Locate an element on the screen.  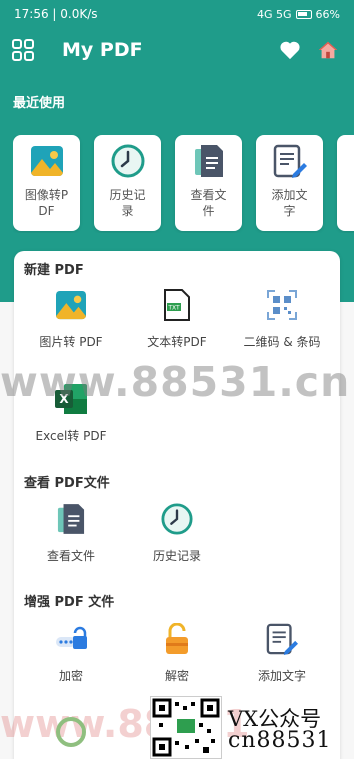
home-icon is located at coordinates (328, 50).